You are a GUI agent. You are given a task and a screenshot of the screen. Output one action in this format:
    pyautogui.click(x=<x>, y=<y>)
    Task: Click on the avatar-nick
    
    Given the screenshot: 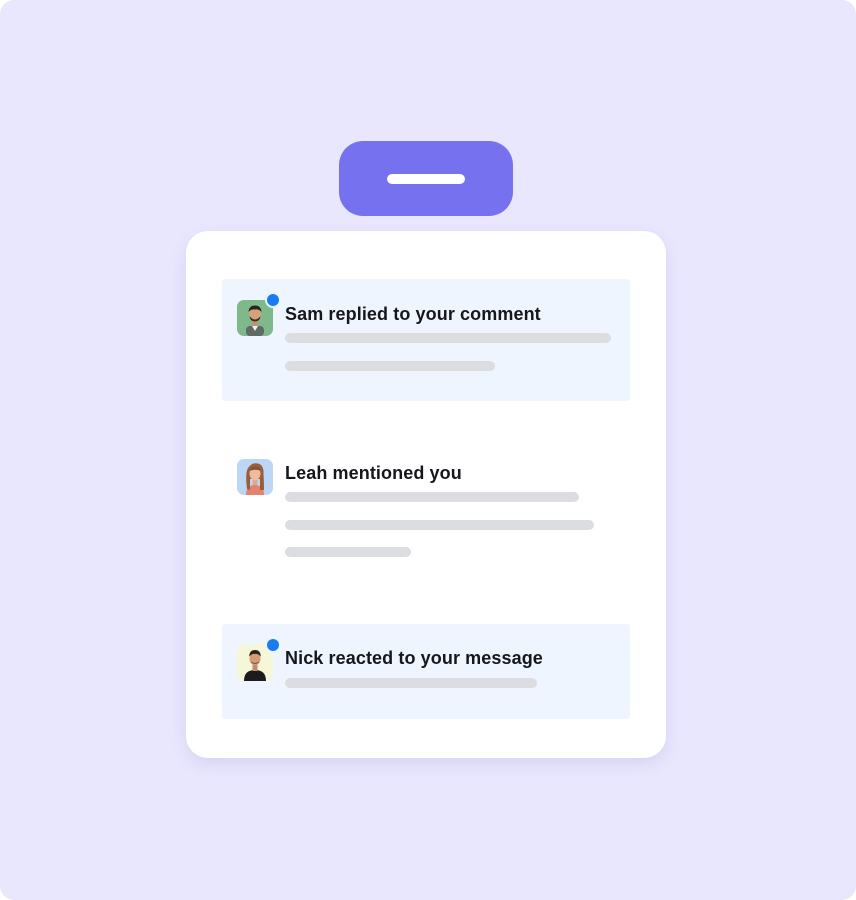 What is the action you would take?
    pyautogui.click(x=258, y=660)
    